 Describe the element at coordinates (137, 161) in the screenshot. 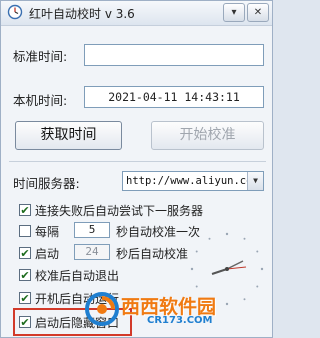

I see `divider` at that location.